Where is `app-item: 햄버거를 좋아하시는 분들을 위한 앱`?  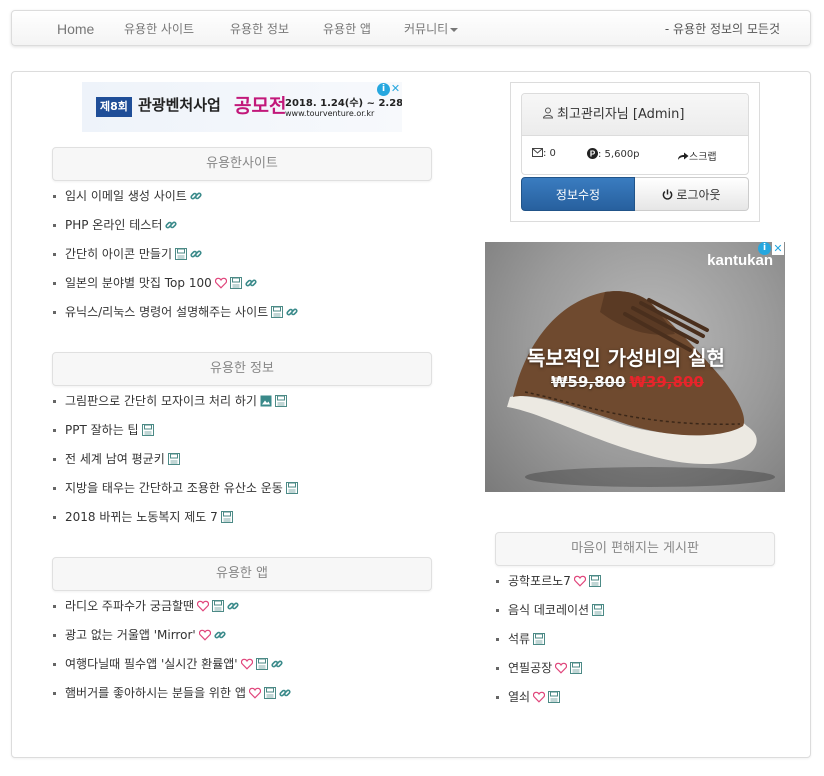 app-item: 햄버거를 좋아하시는 분들을 위한 앱 is located at coordinates (172, 697).